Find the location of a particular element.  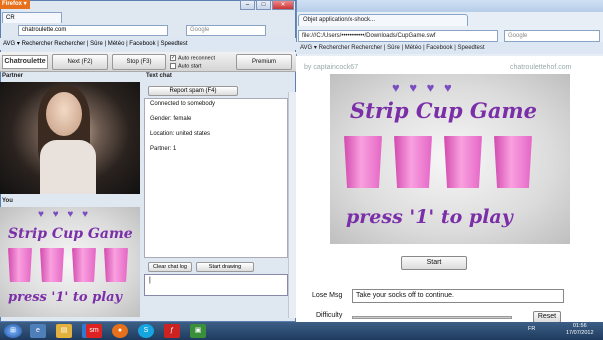

chat-line: Gender: female is located at coordinates (171, 119).